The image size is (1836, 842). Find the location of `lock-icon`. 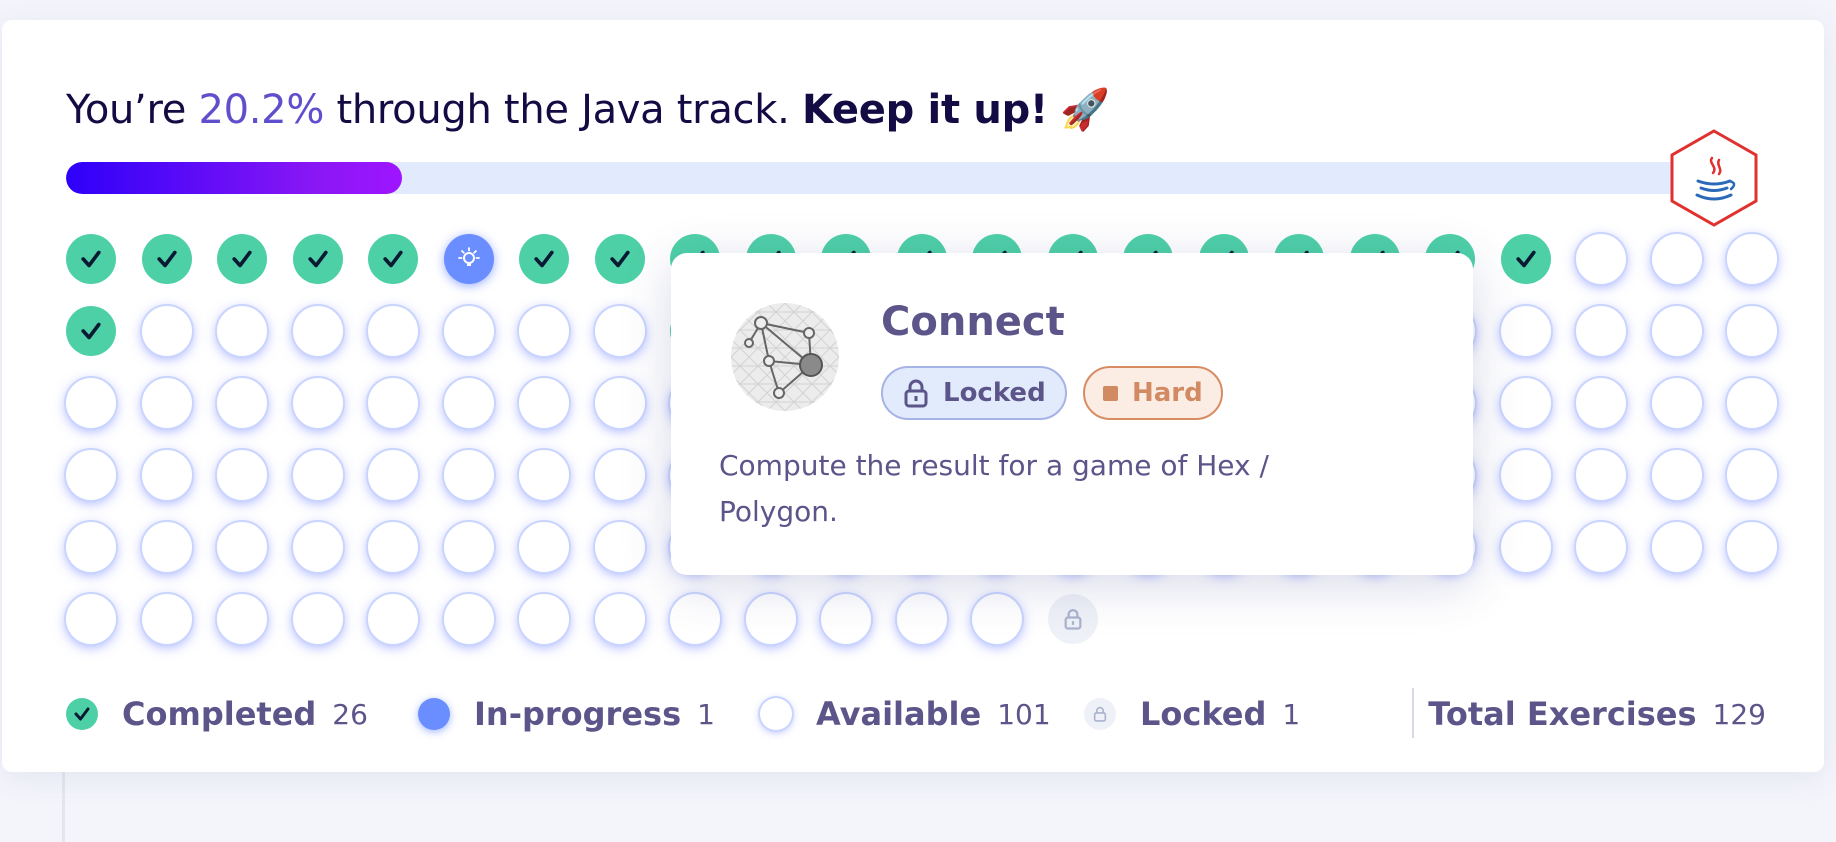

lock-icon is located at coordinates (1072, 619).